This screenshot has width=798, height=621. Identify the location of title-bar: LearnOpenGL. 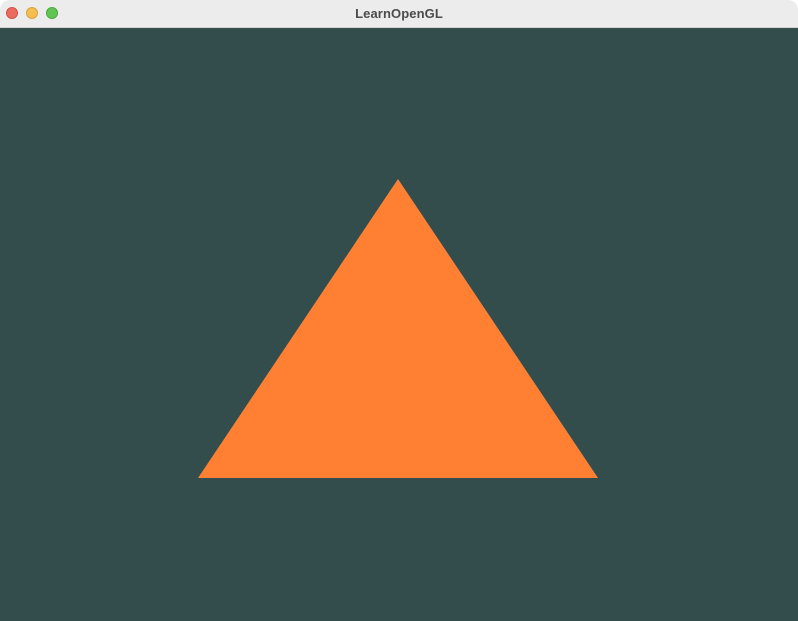
(399, 14).